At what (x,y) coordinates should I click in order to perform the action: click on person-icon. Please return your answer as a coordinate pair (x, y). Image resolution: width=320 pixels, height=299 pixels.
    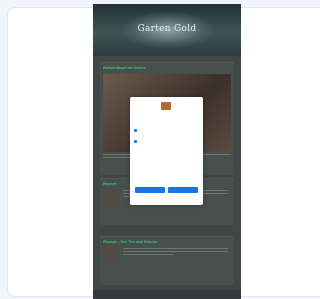
    Looking at the image, I should click on (135, 130).